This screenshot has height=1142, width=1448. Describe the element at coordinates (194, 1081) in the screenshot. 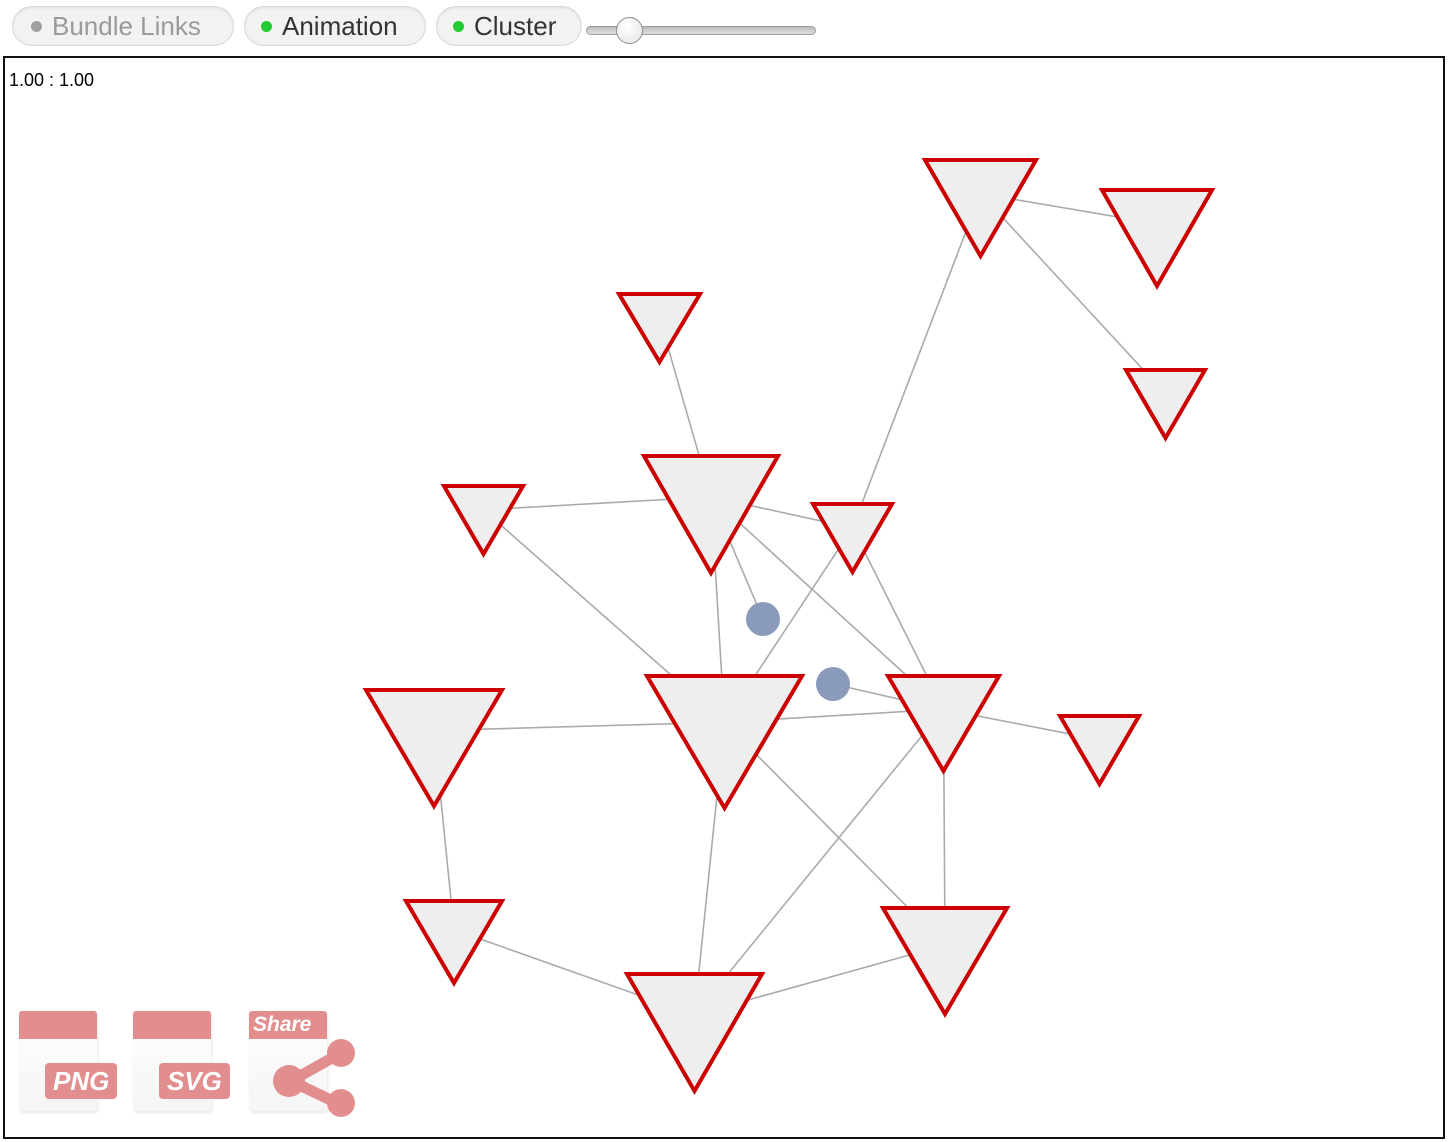

I see `svg-label: SVG` at that location.